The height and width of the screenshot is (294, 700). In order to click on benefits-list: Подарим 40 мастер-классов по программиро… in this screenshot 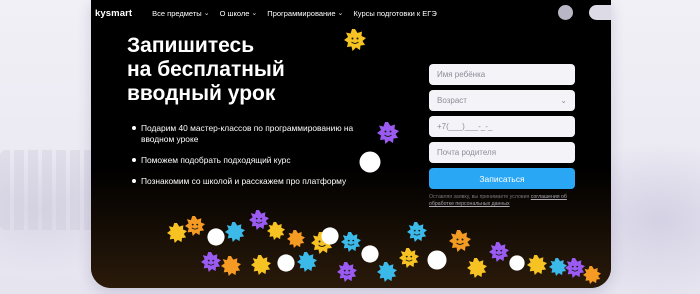, I will do `click(256, 160)`.